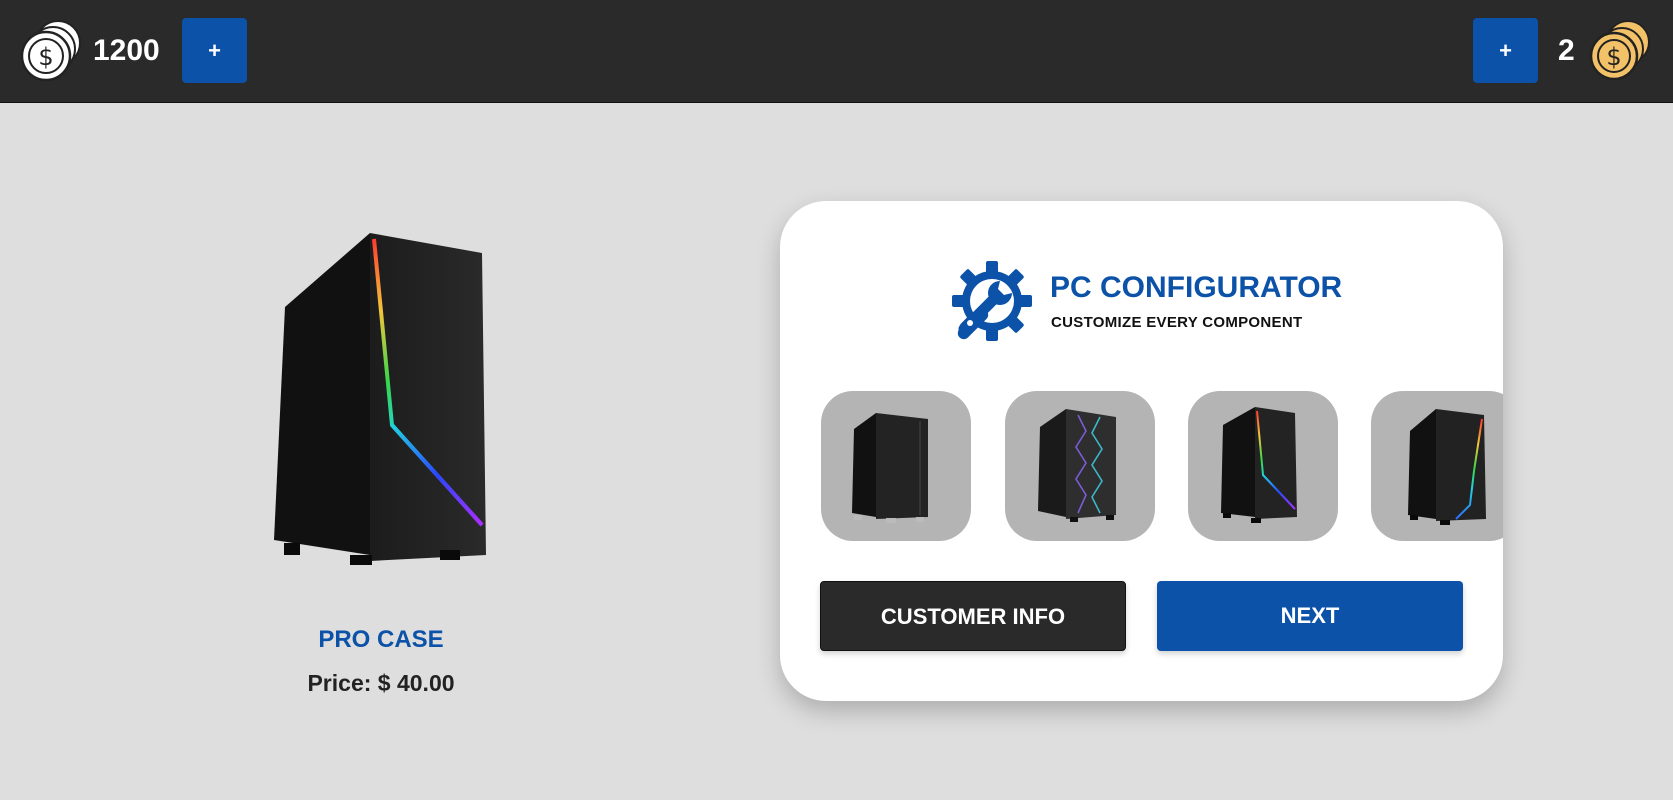 The width and height of the screenshot is (1673, 800). I want to click on gear-wrench-icon, so click(992, 301).